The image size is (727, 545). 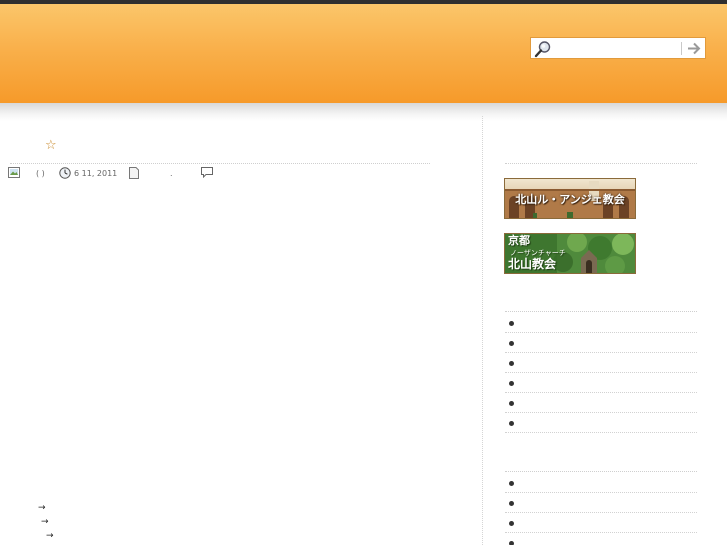 I want to click on search-submit-arrow-icon, so click(x=694, y=48).